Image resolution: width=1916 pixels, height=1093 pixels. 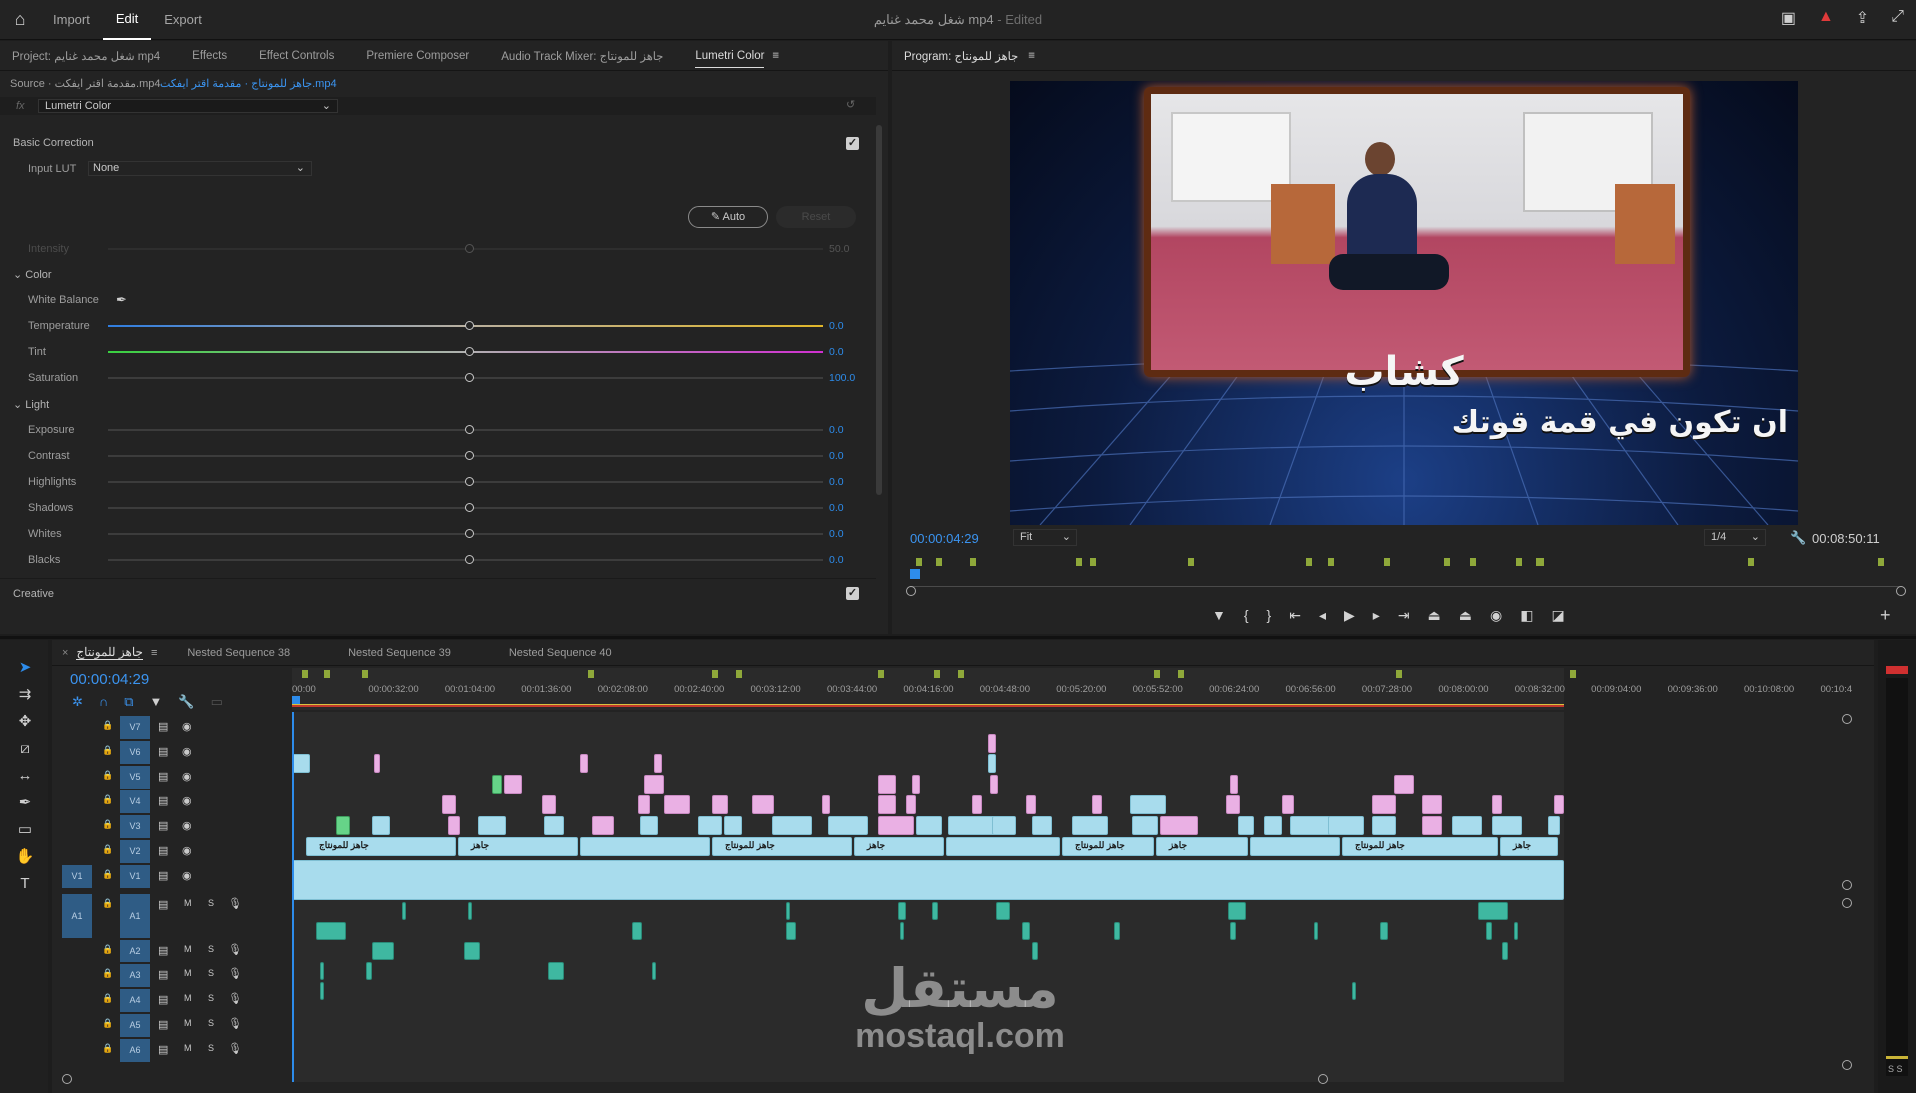 What do you see at coordinates (842, 378) in the screenshot?
I see `saturation-value: 100.0` at bounding box center [842, 378].